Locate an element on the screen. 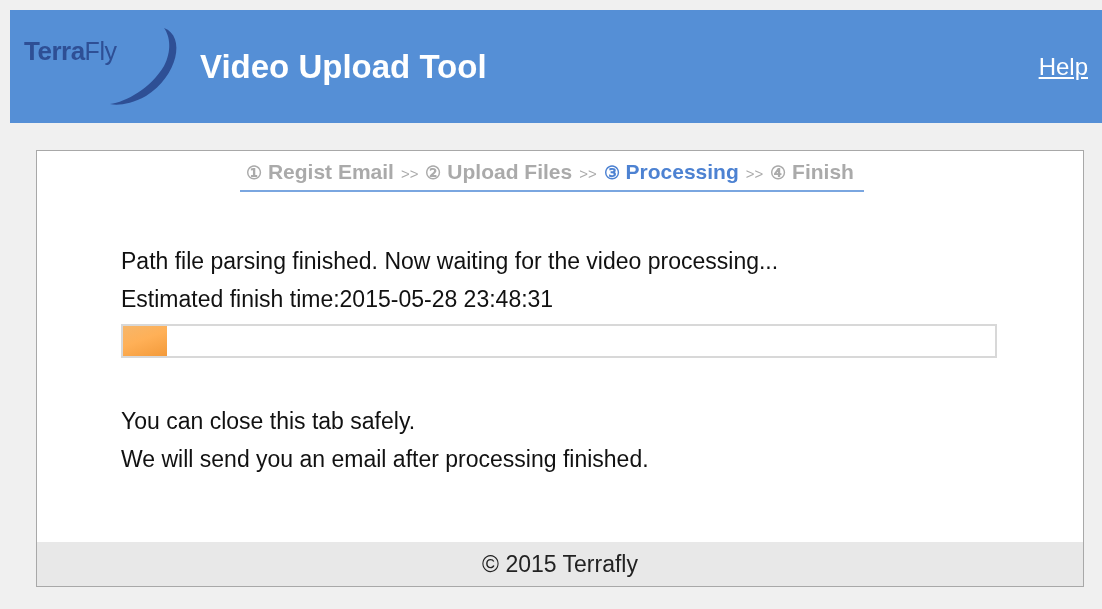  step-label: ② Upload Files is located at coordinates (499, 172).